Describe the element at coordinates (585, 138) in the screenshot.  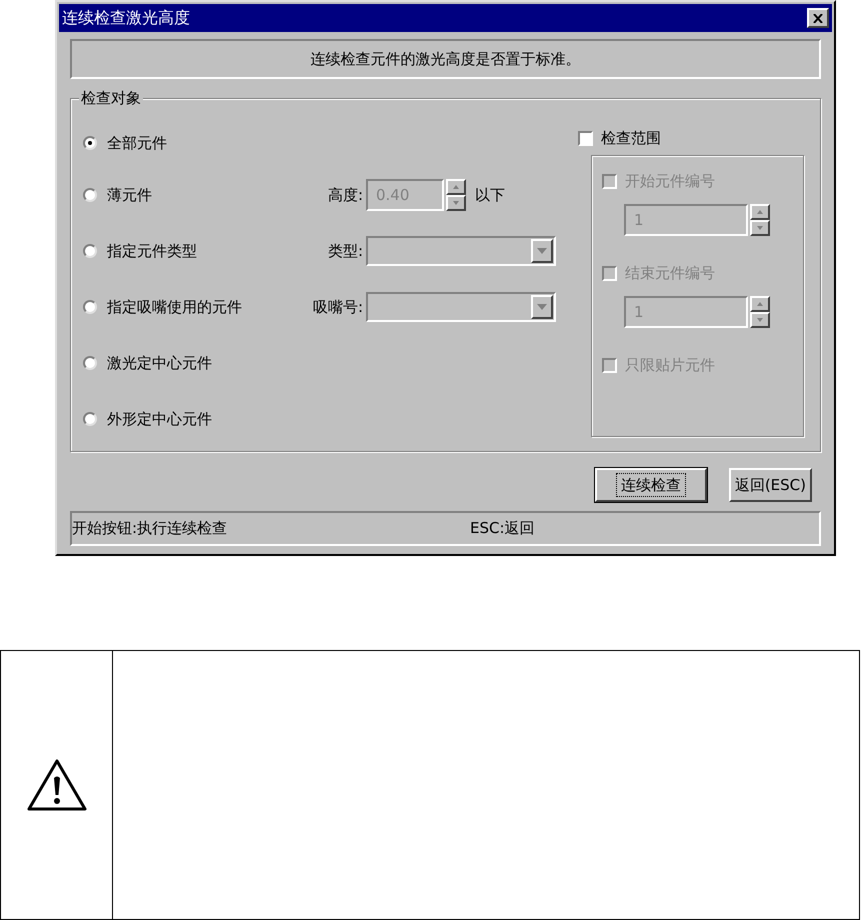
I see `checkbox` at that location.